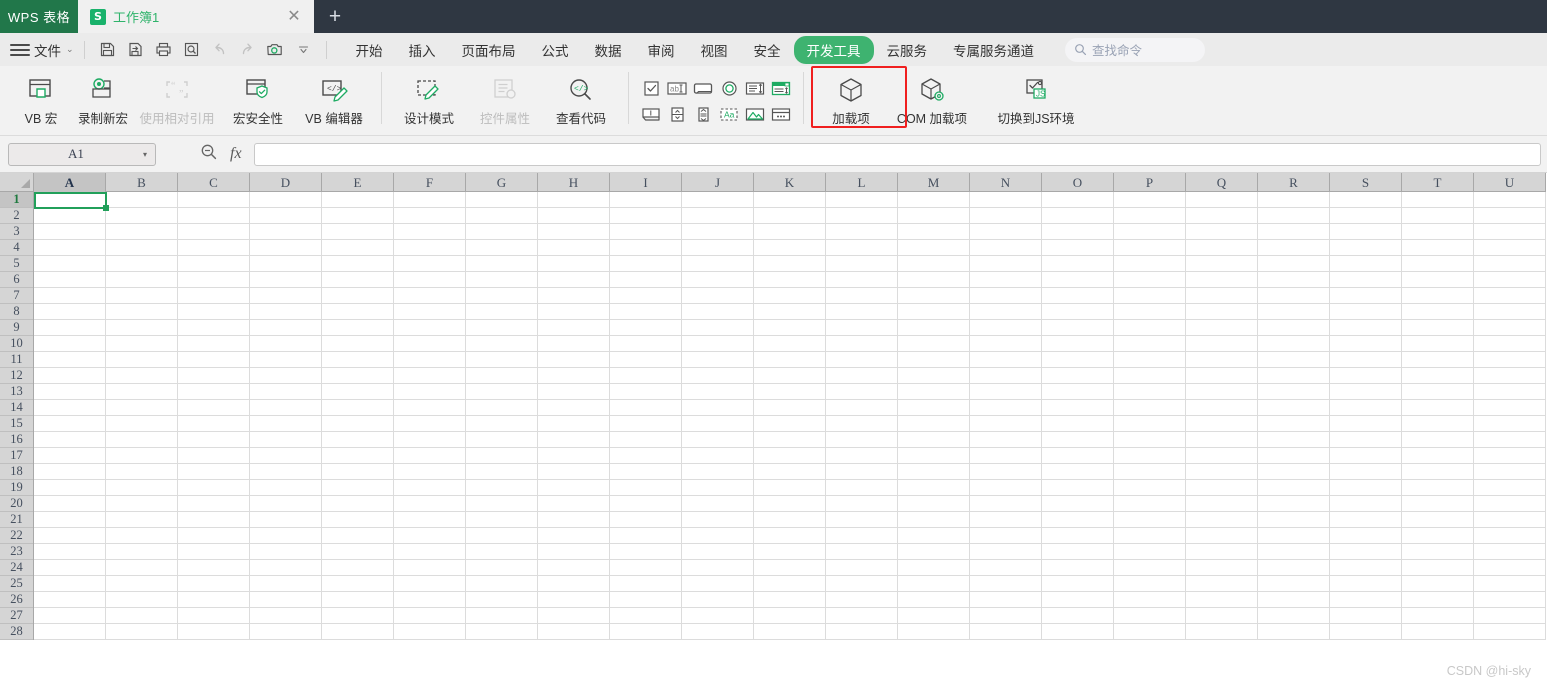 The width and height of the screenshot is (1547, 693). I want to click on row-header-16: 16, so click(16, 440).